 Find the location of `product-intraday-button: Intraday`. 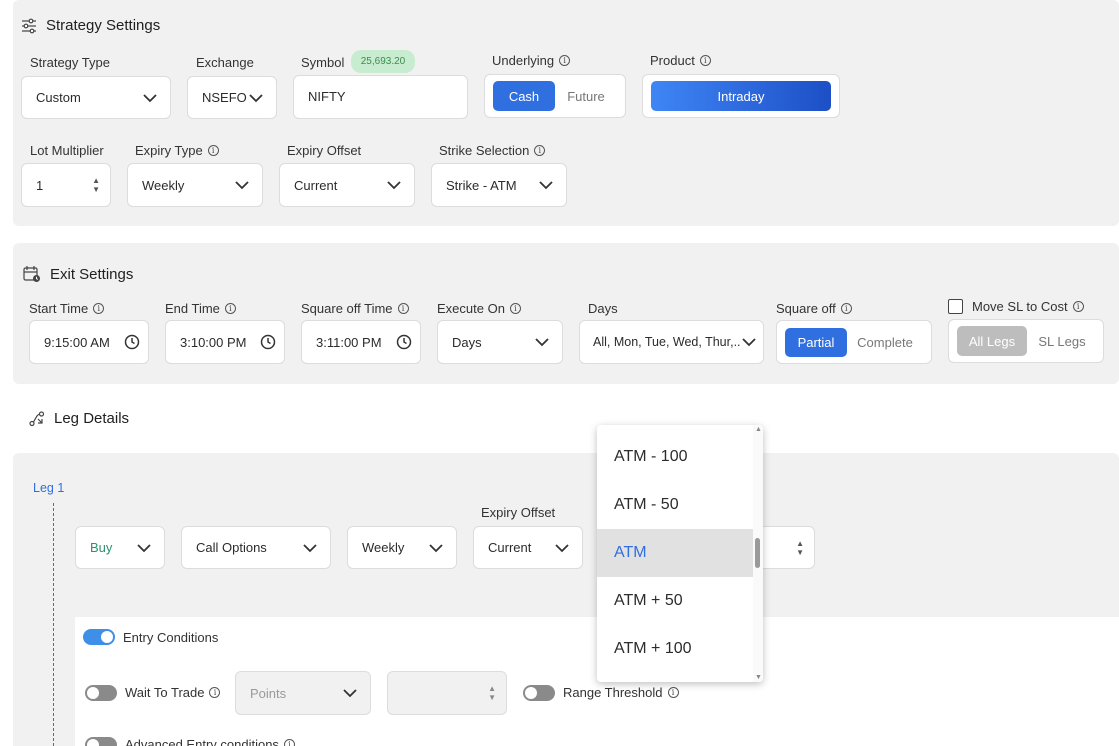

product-intraday-button: Intraday is located at coordinates (741, 96).